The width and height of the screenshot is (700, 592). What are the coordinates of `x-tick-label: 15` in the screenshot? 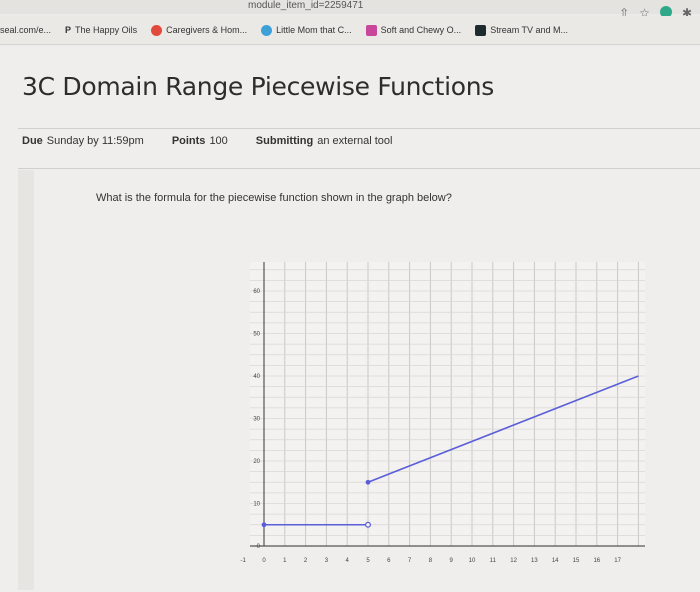 It's located at (576, 561).